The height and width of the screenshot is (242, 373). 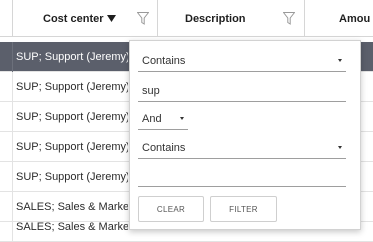 I want to click on filter-value-1-text: sup, so click(x=151, y=90).